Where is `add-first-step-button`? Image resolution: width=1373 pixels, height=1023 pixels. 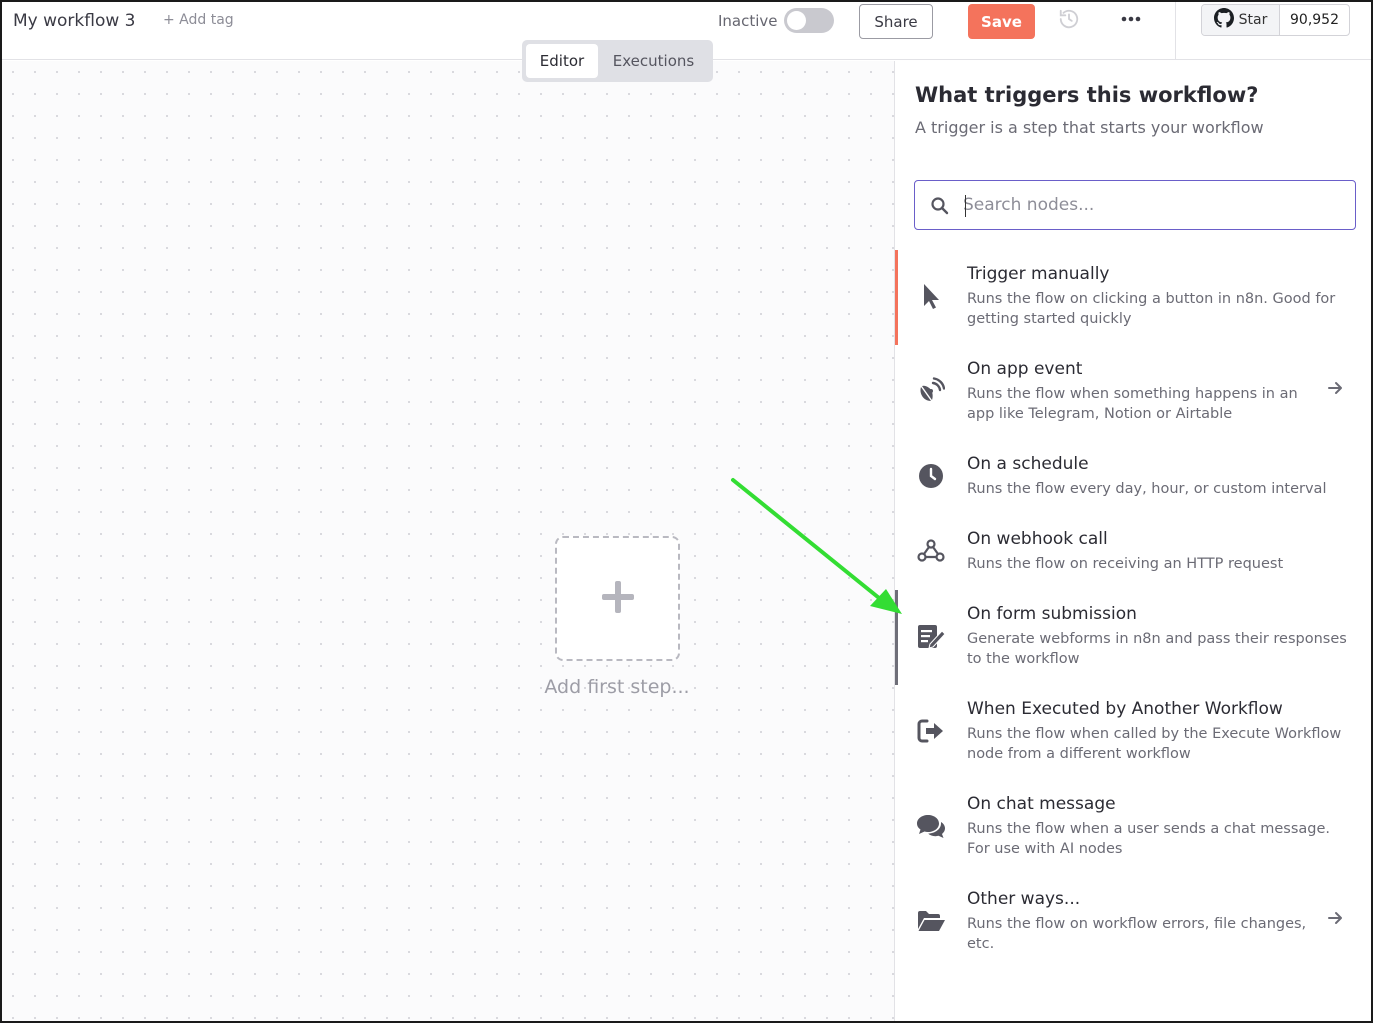 add-first-step-button is located at coordinates (617, 598).